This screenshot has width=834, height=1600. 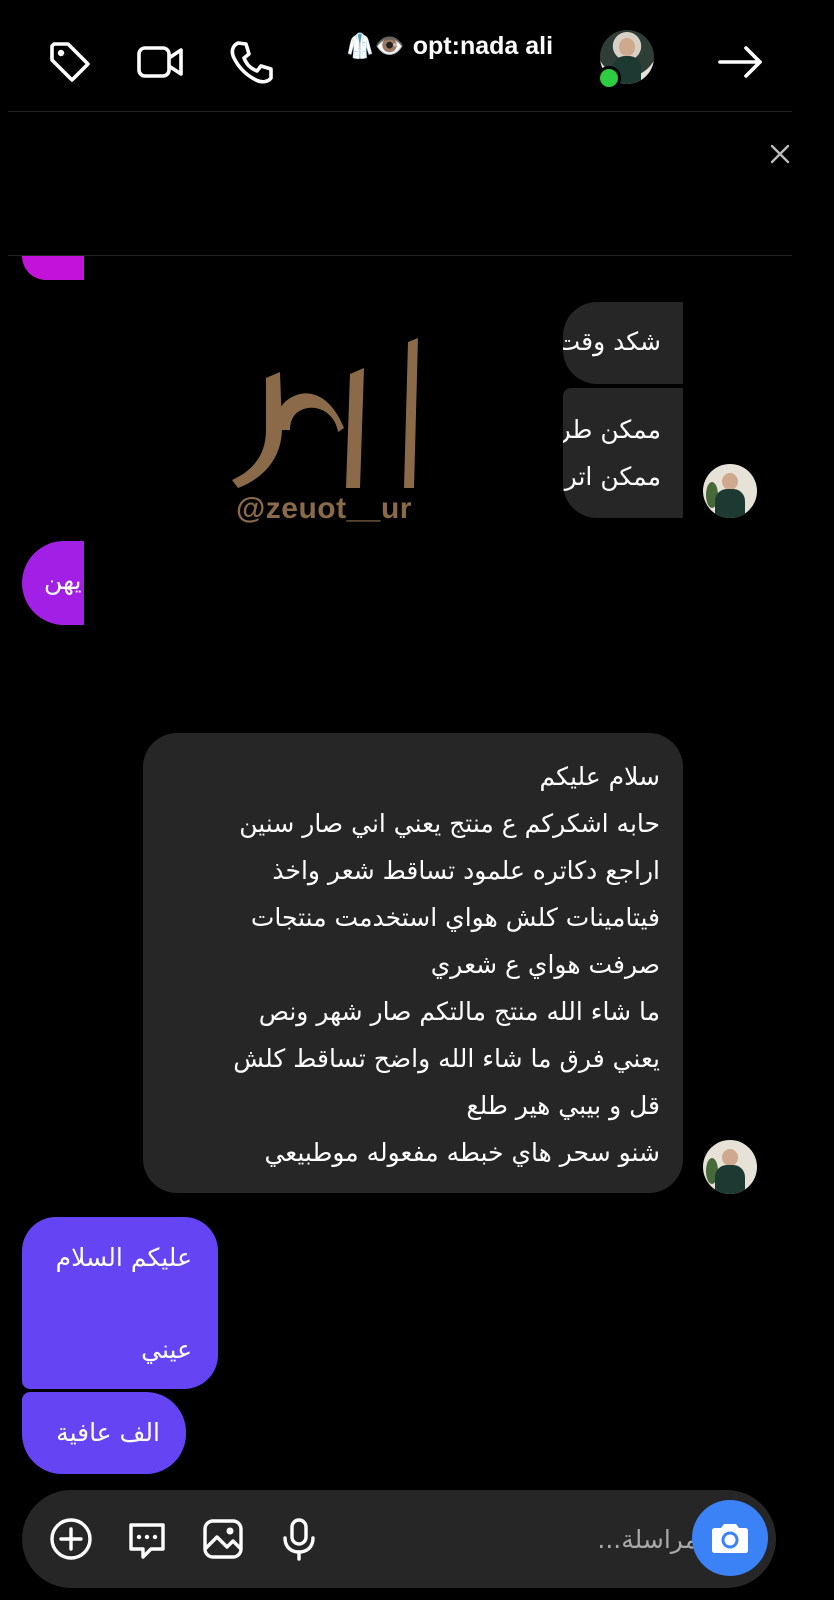 What do you see at coordinates (147, 1539) in the screenshot?
I see `sticker-icon` at bounding box center [147, 1539].